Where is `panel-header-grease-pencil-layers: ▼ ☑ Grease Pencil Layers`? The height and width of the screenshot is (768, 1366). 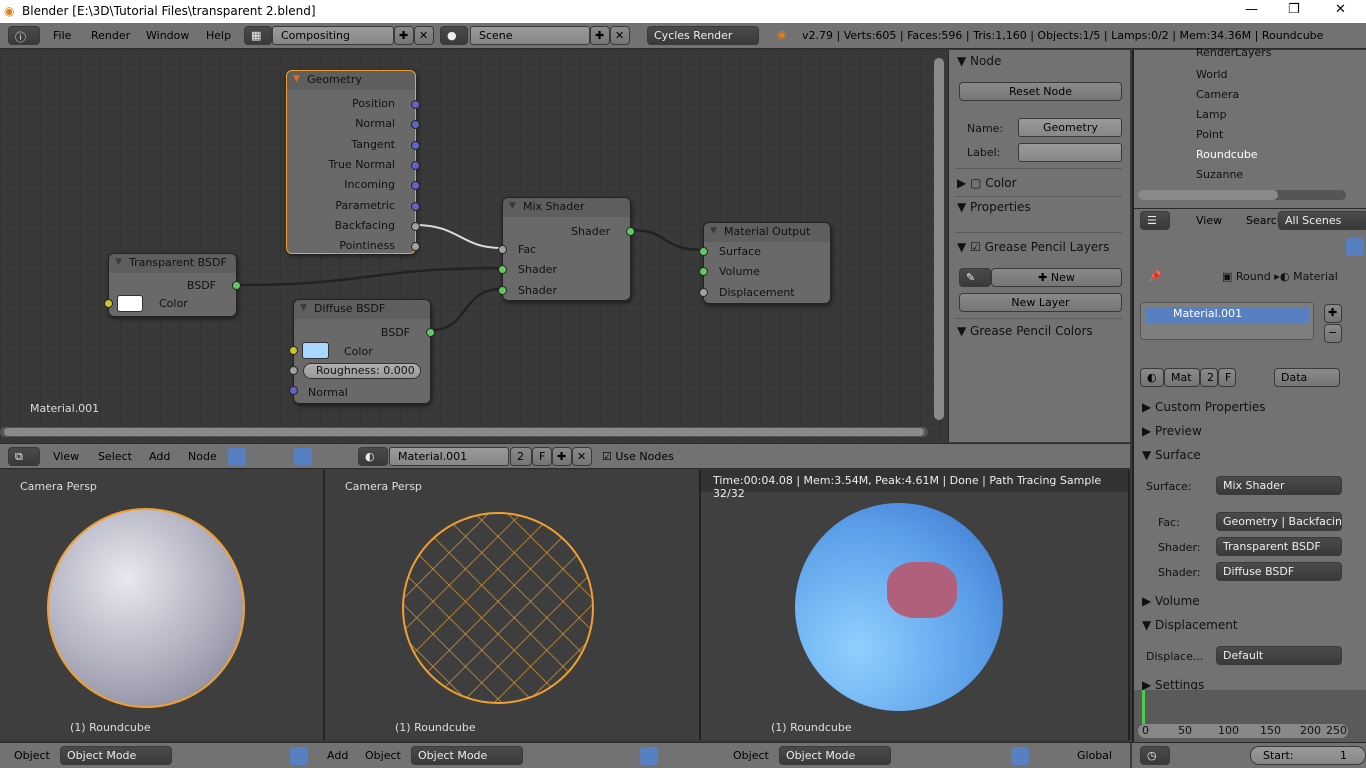 panel-header-grease-pencil-layers: ▼ ☑ Grease Pencil Layers is located at coordinates (1033, 247).